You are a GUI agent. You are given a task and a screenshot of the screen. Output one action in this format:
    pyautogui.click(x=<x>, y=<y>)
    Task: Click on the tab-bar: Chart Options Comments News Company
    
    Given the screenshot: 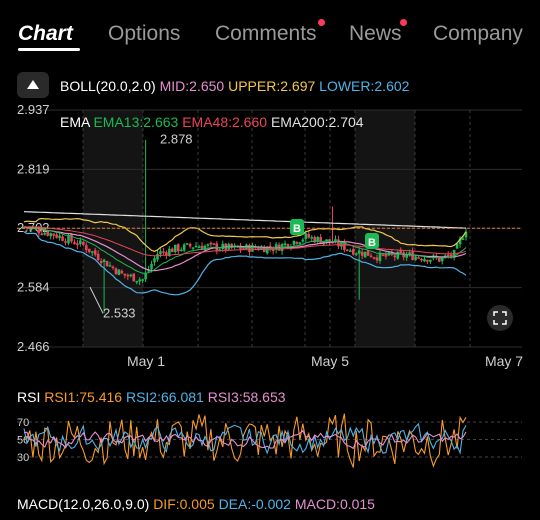 What is the action you would take?
    pyautogui.click(x=270, y=35)
    